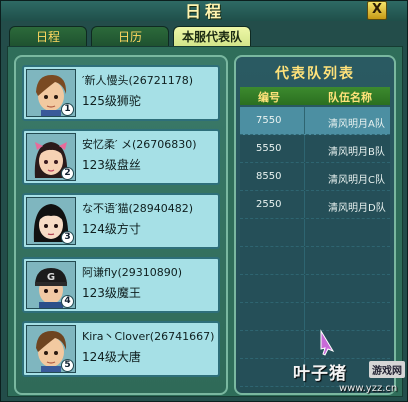 The height and width of the screenshot is (402, 408). What do you see at coordinates (356, 152) in the screenshot?
I see `team-name: 清风明月B队` at bounding box center [356, 152].